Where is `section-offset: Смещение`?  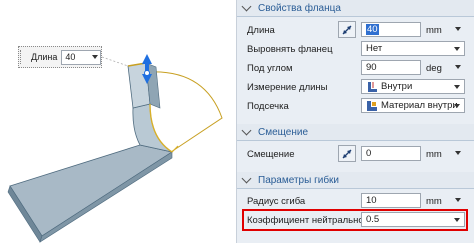 section-offset: Смещение is located at coordinates (355, 132).